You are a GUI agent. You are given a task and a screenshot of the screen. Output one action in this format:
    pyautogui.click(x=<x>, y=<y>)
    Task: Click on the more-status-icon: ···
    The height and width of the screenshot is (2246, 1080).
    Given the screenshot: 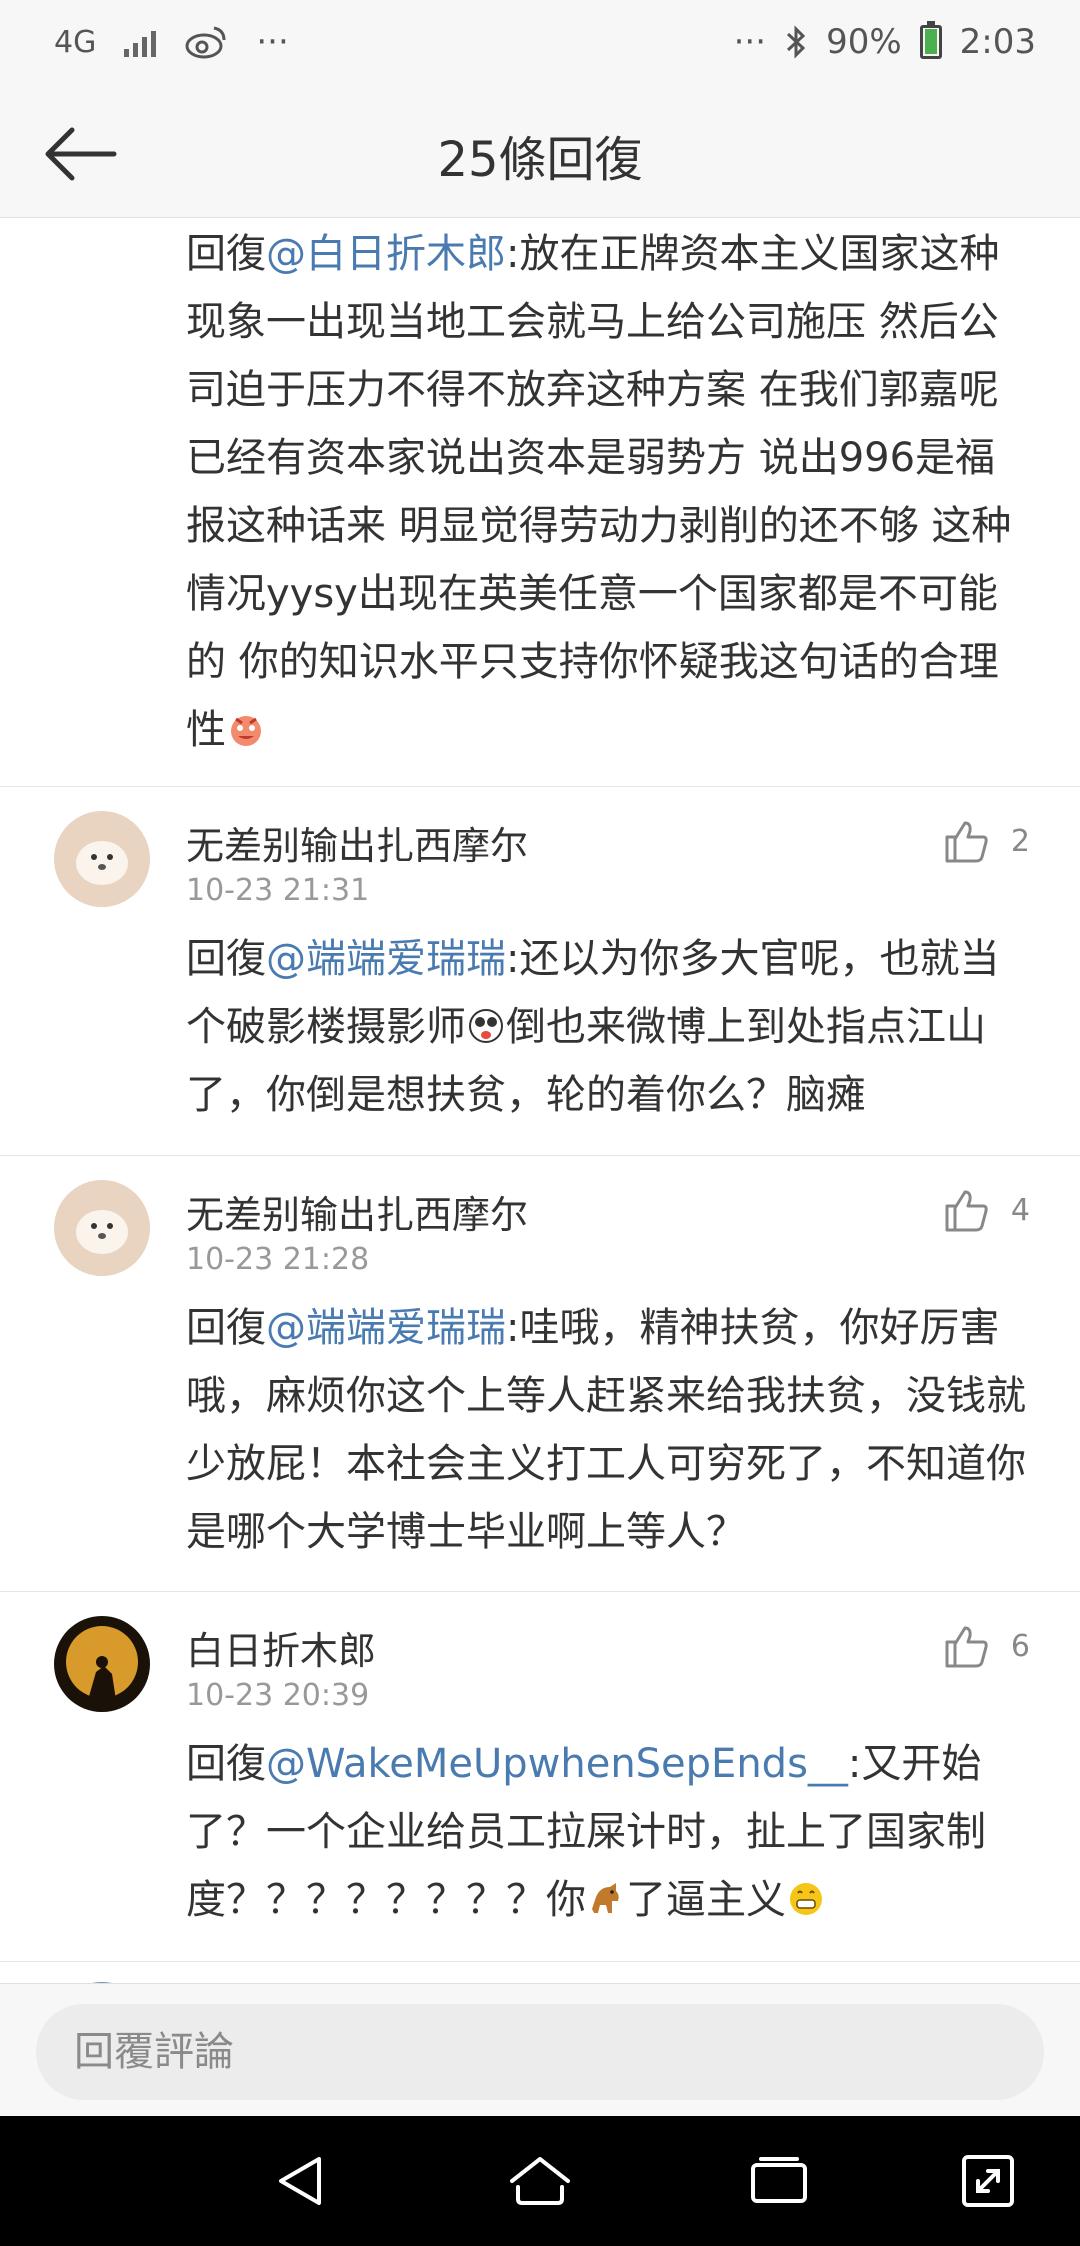 What is the action you would take?
    pyautogui.click(x=750, y=42)
    